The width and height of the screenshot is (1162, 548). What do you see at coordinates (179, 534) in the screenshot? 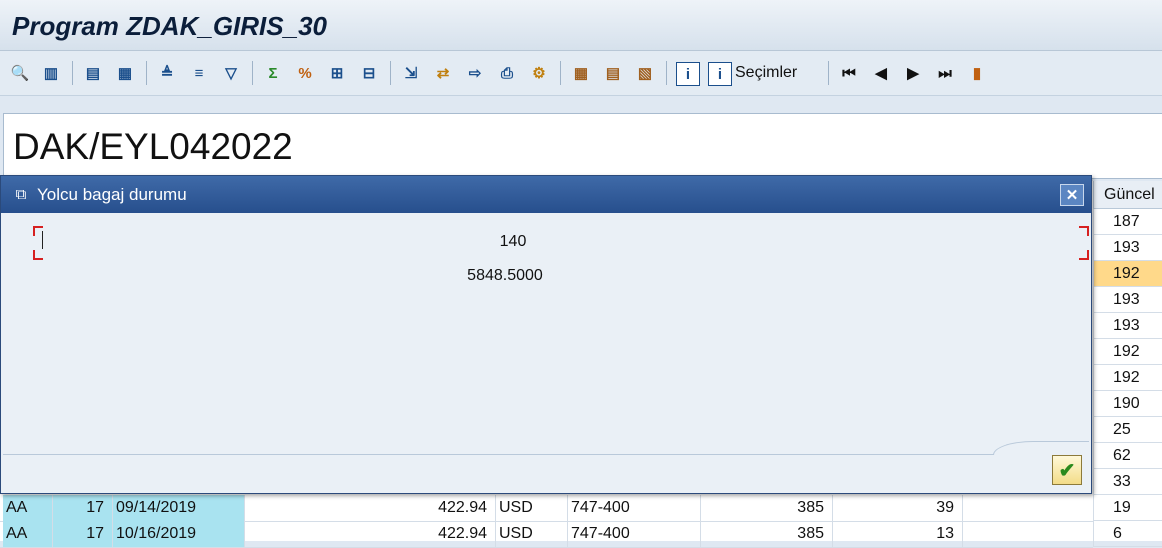
I see `table-cell: 10/16/2019` at bounding box center [179, 534].